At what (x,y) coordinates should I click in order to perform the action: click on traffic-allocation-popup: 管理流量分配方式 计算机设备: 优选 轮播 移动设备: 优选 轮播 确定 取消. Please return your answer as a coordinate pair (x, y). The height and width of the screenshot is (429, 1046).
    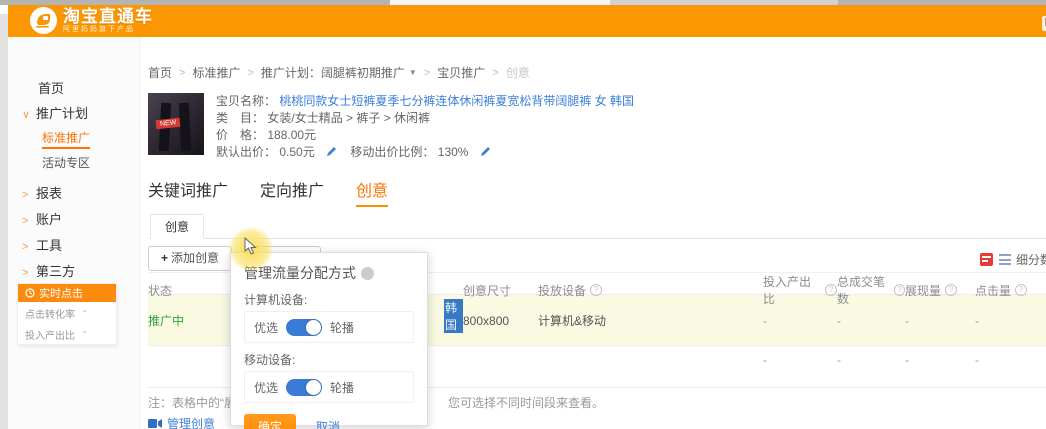
    Looking at the image, I should click on (329, 340).